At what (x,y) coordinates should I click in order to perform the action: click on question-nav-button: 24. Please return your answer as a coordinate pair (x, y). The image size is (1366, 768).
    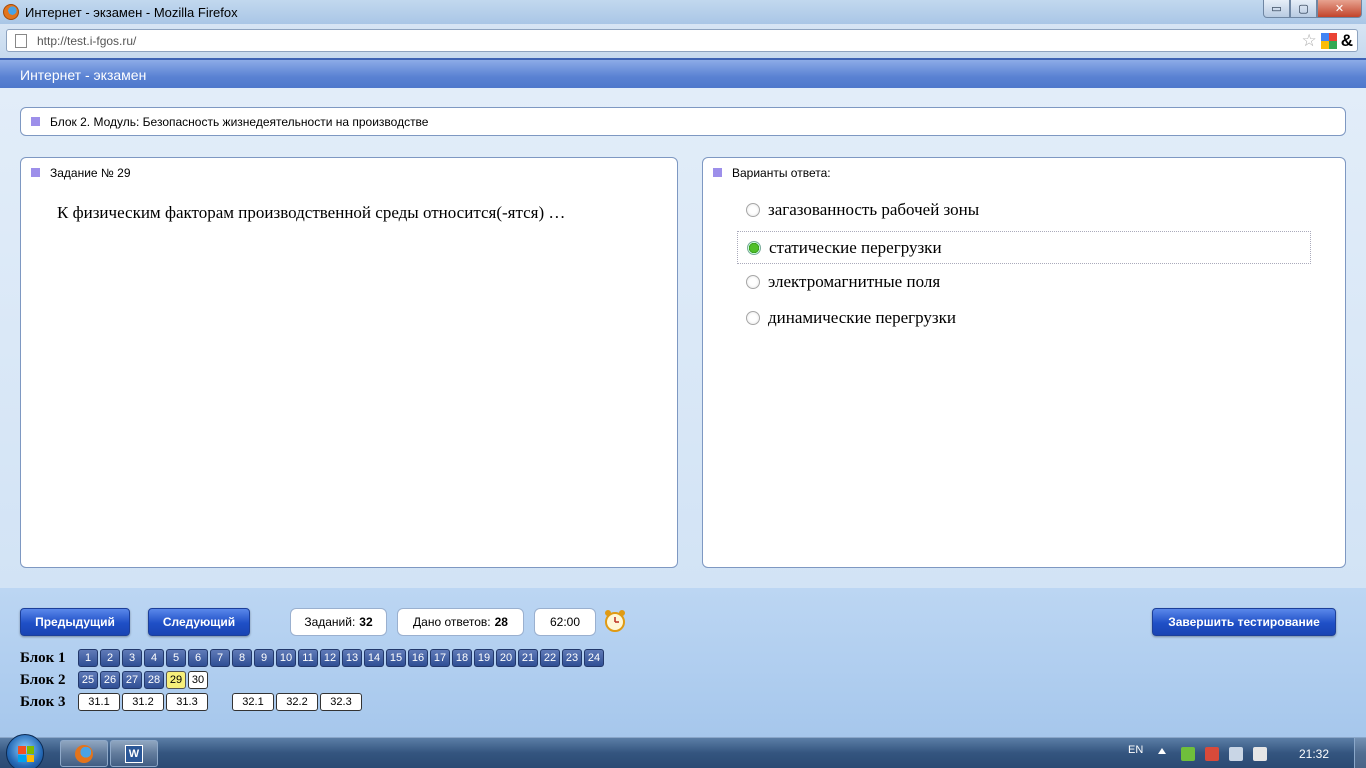
    Looking at the image, I should click on (594, 658).